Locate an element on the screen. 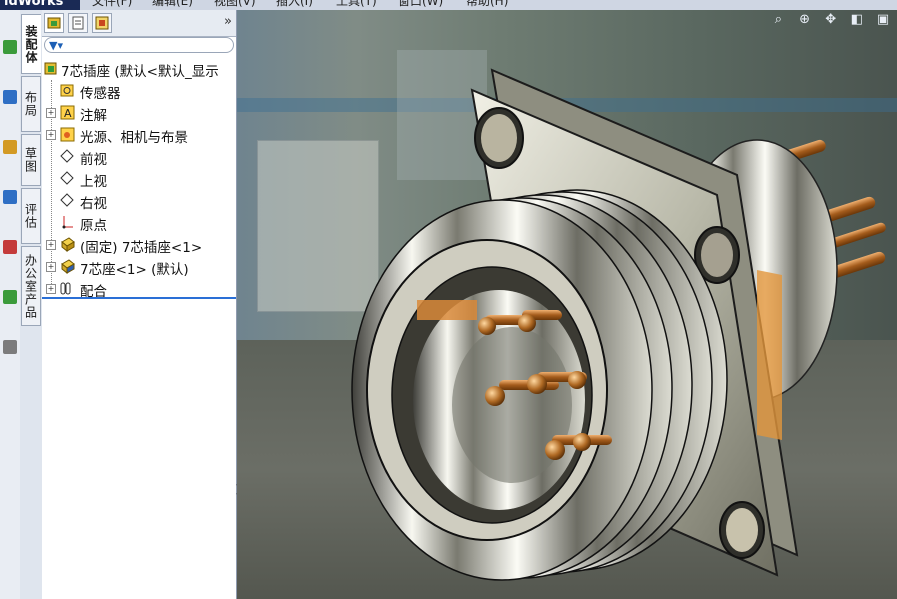 The width and height of the screenshot is (897, 599). filter-icon: ▼▾ is located at coordinates (56, 45).